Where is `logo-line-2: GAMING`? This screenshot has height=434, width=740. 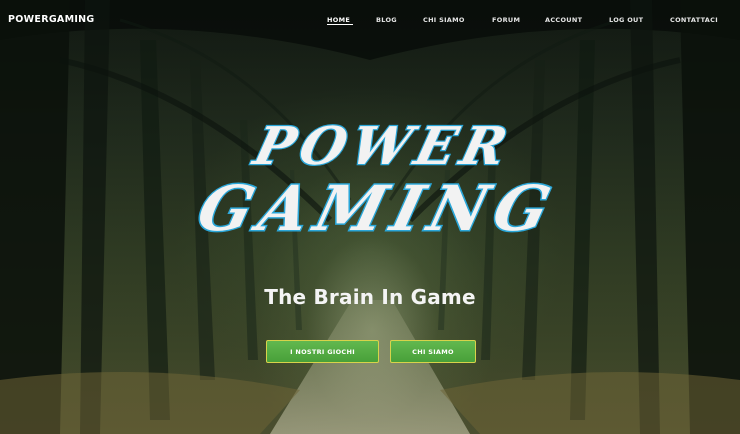 logo-line-2: GAMING is located at coordinates (378, 207).